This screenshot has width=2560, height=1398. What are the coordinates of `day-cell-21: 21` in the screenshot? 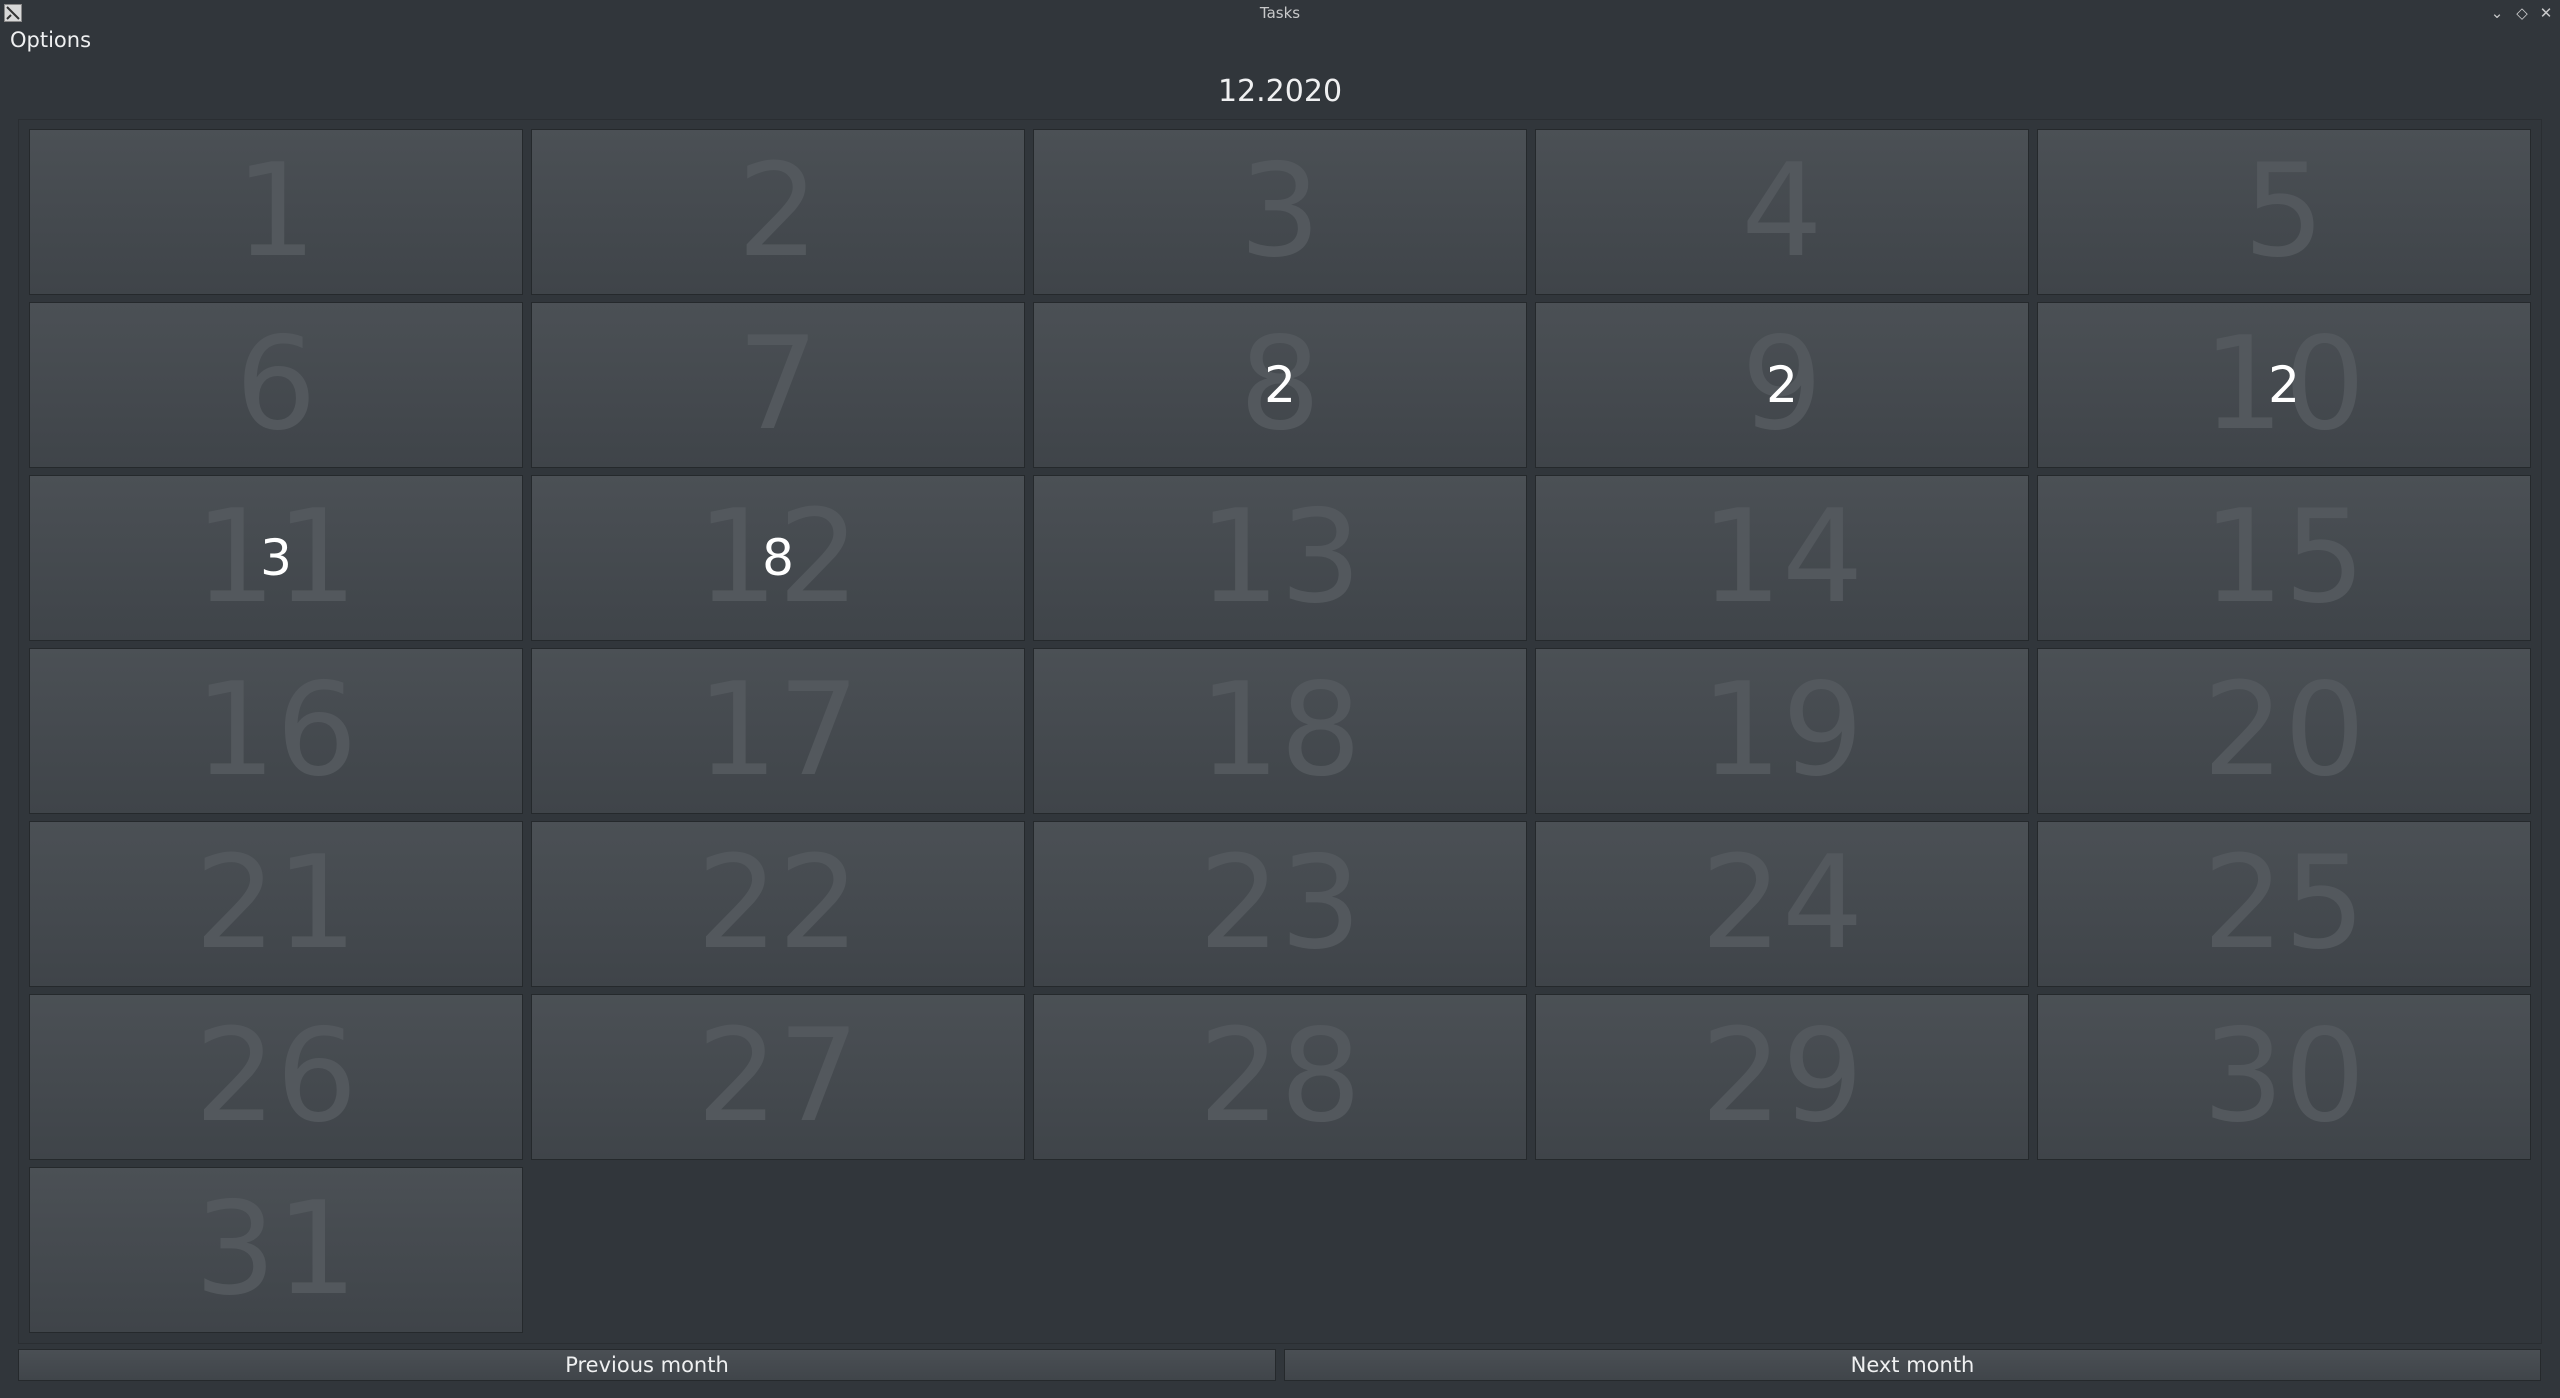 It's located at (276, 904).